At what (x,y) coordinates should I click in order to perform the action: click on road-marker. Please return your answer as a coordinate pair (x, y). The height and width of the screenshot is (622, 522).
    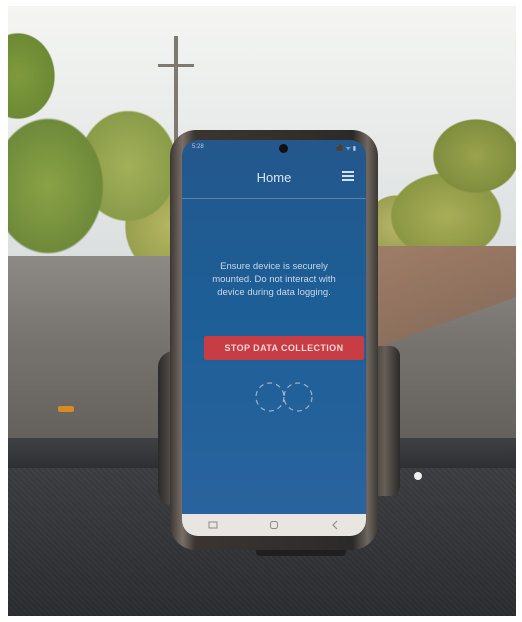
    Looking at the image, I should click on (66, 409).